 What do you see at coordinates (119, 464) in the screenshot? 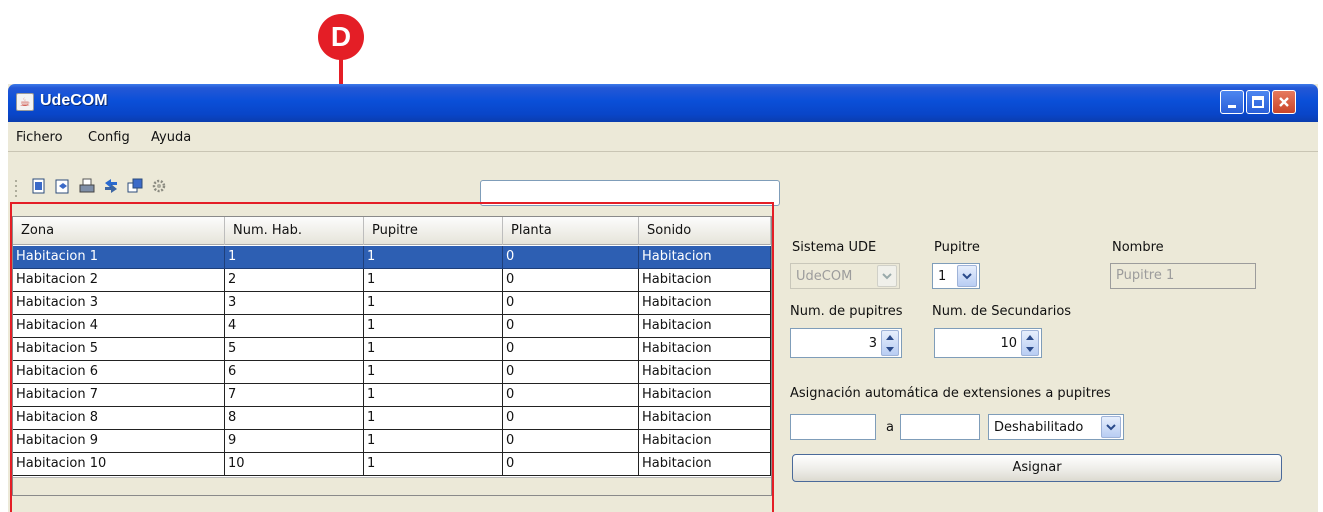
I see `zona-cell: Habitacion 10` at bounding box center [119, 464].